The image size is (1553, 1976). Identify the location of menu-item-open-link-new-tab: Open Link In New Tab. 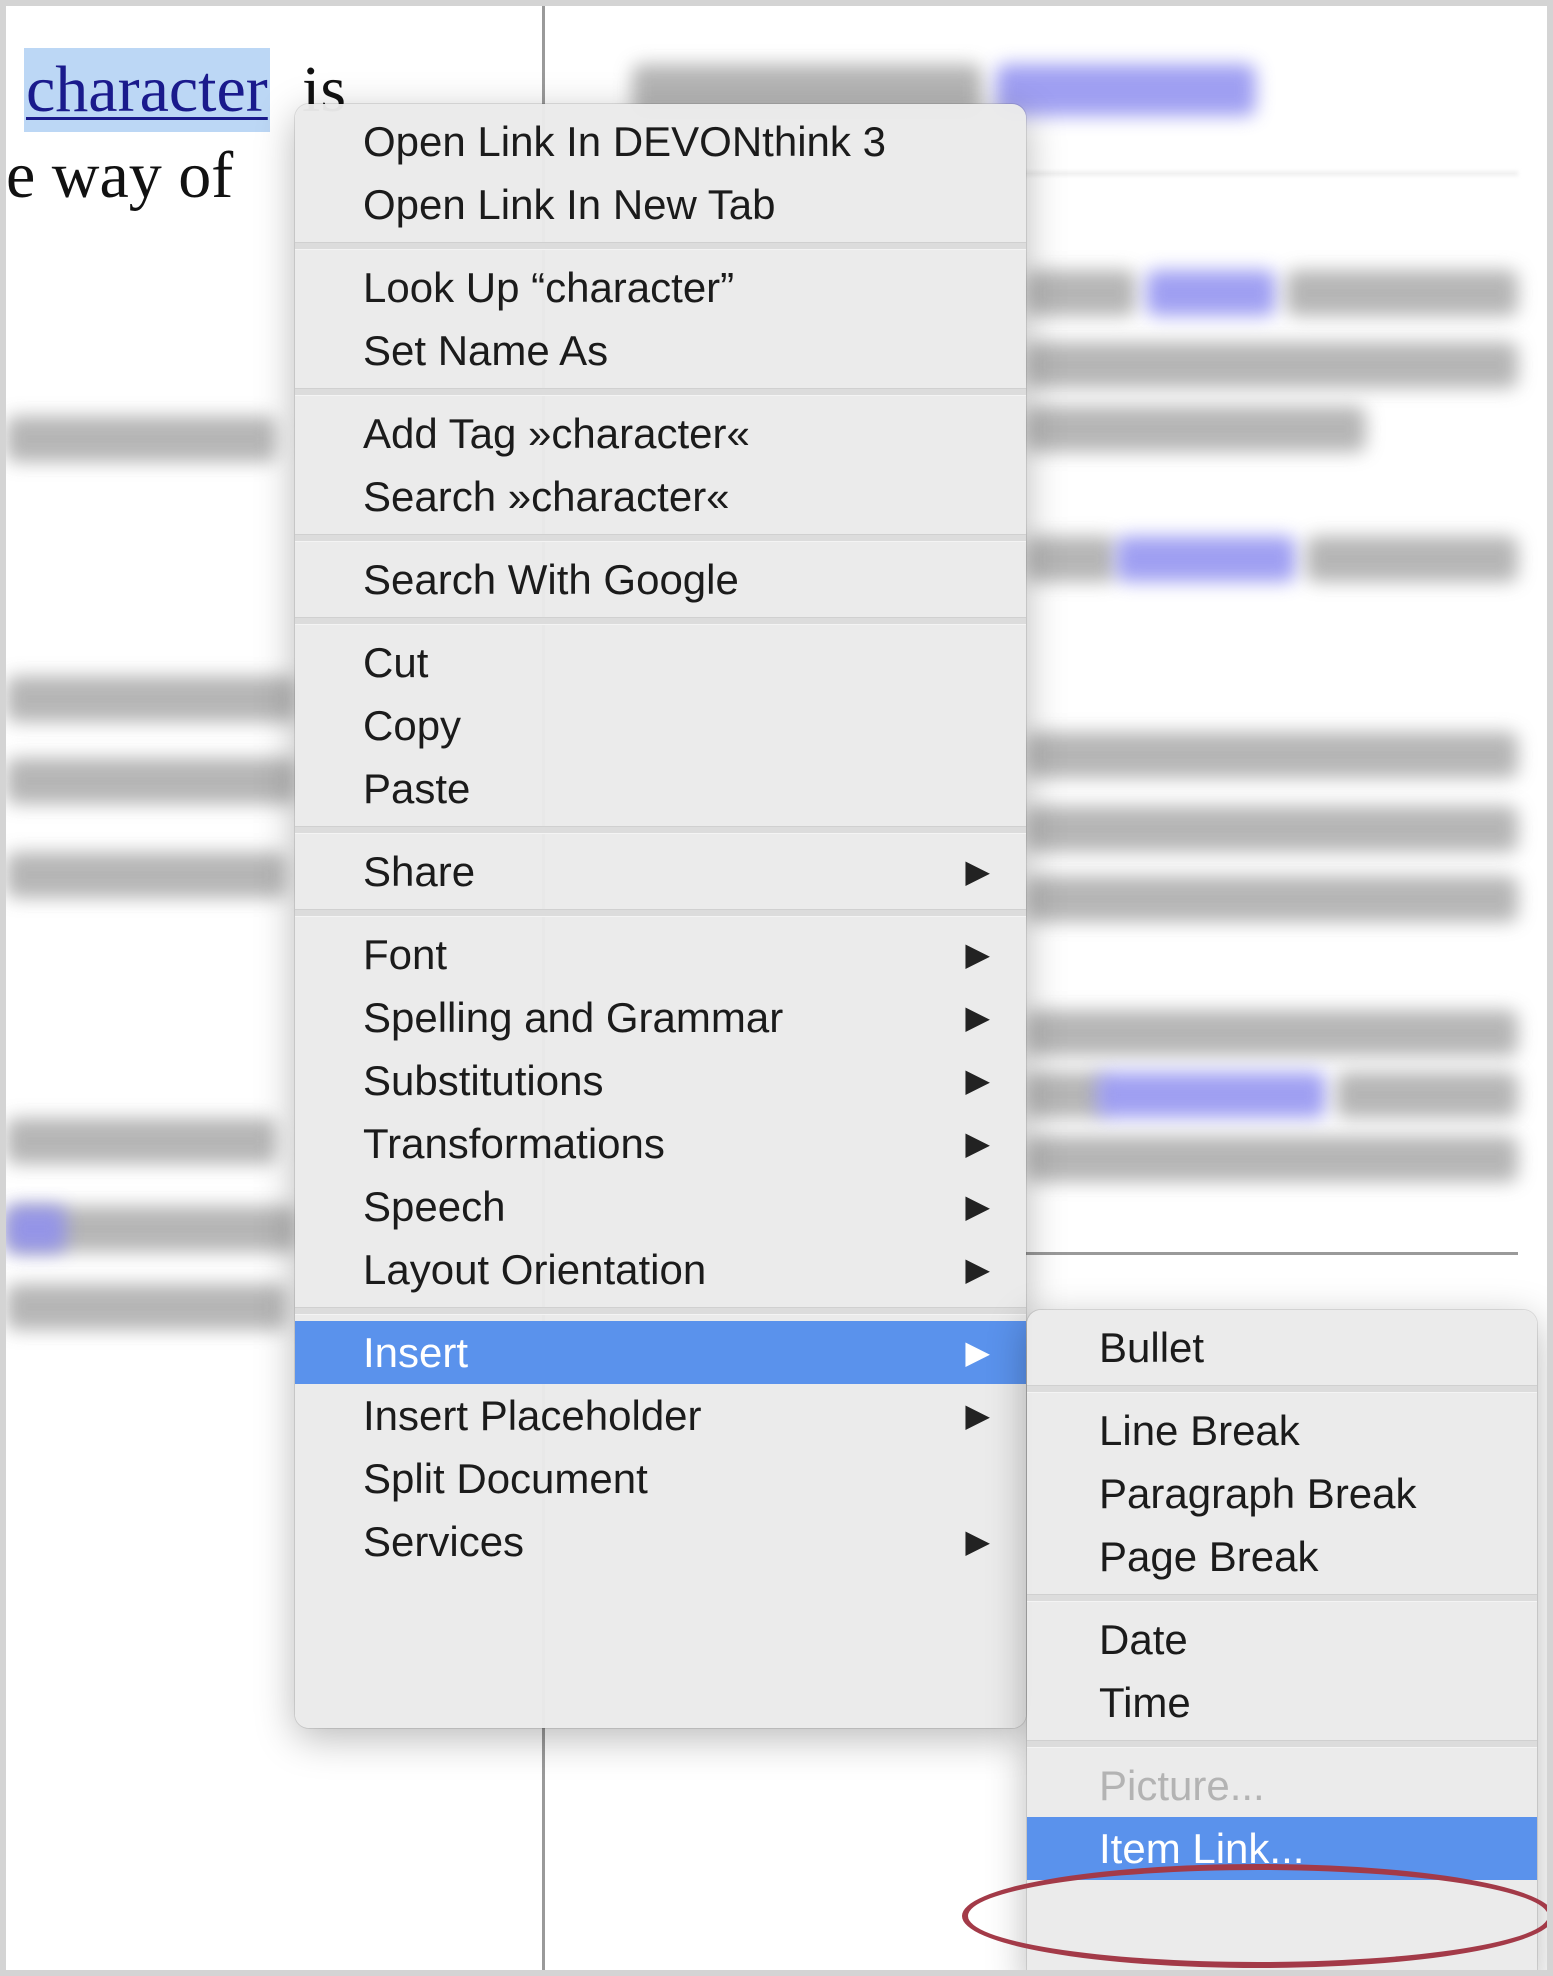
(660, 204).